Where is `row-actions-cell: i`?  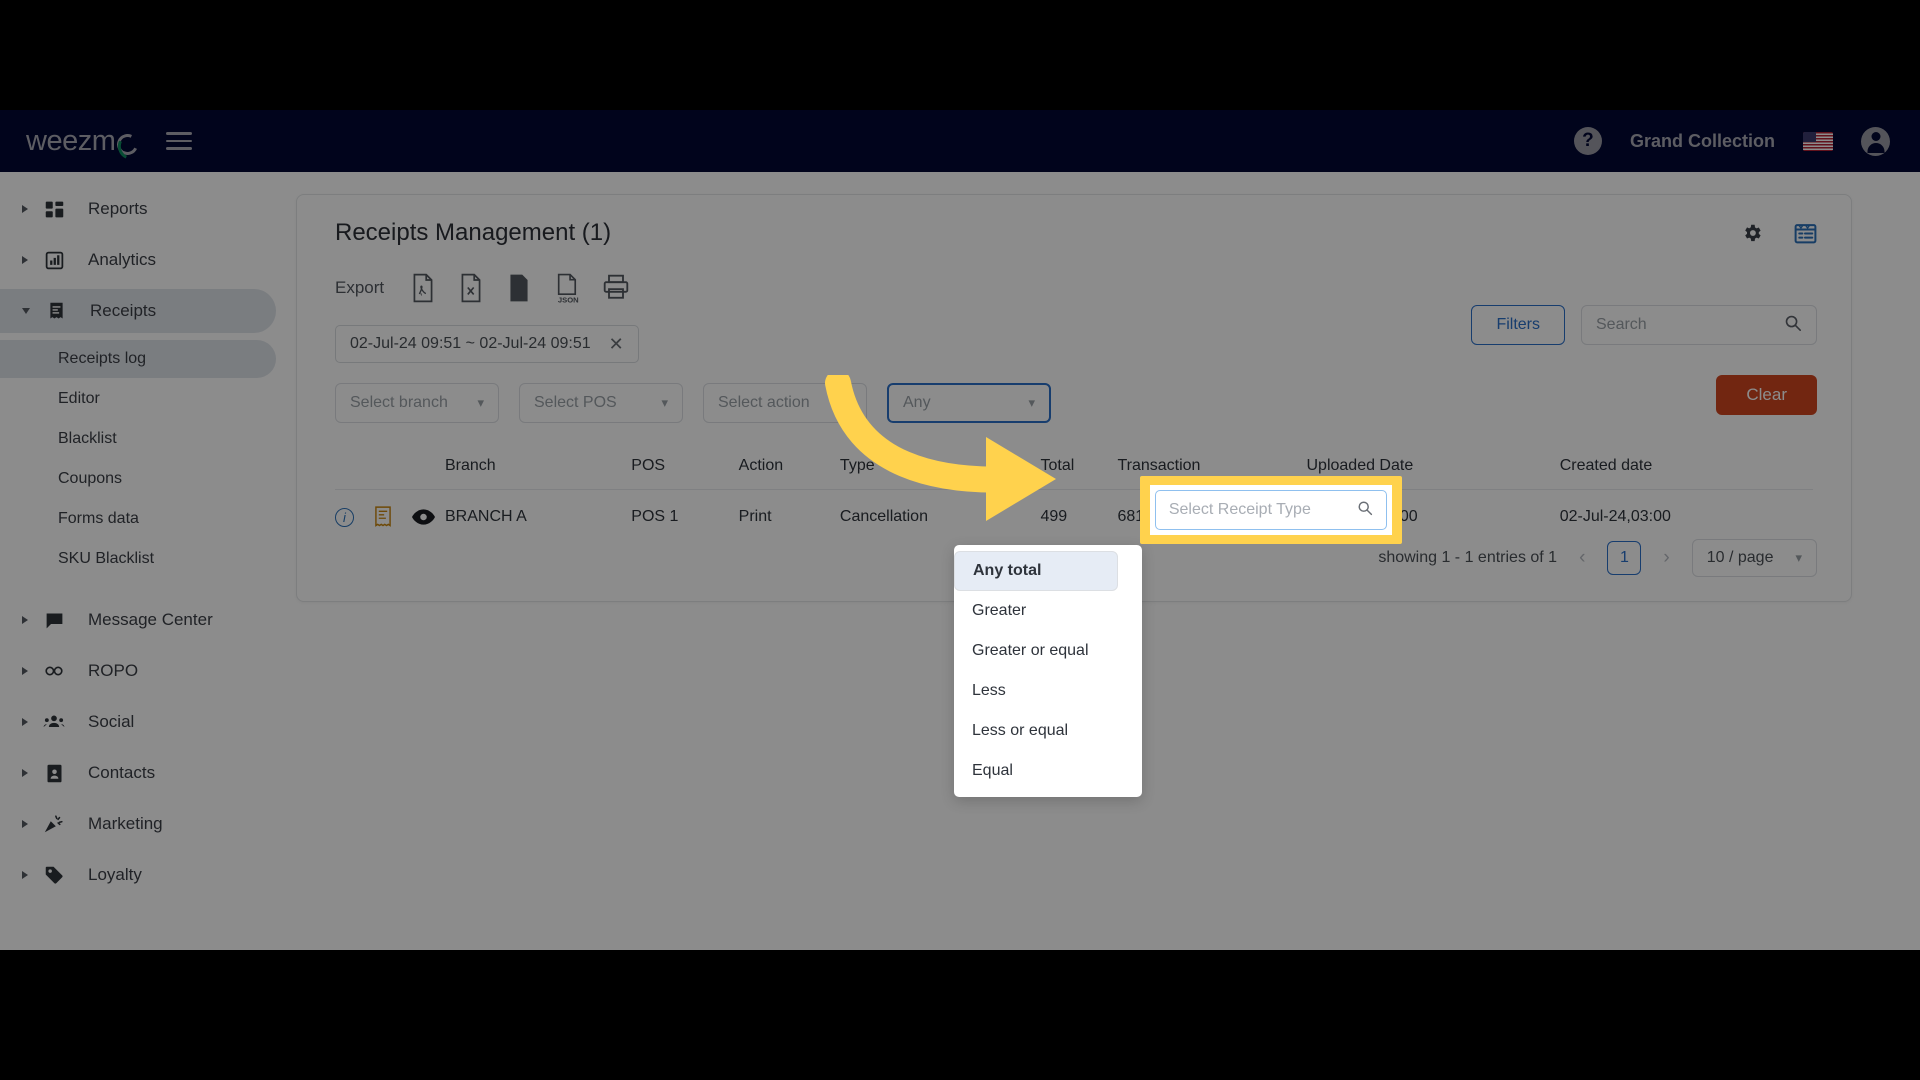
row-actions-cell: i is located at coordinates (390, 517).